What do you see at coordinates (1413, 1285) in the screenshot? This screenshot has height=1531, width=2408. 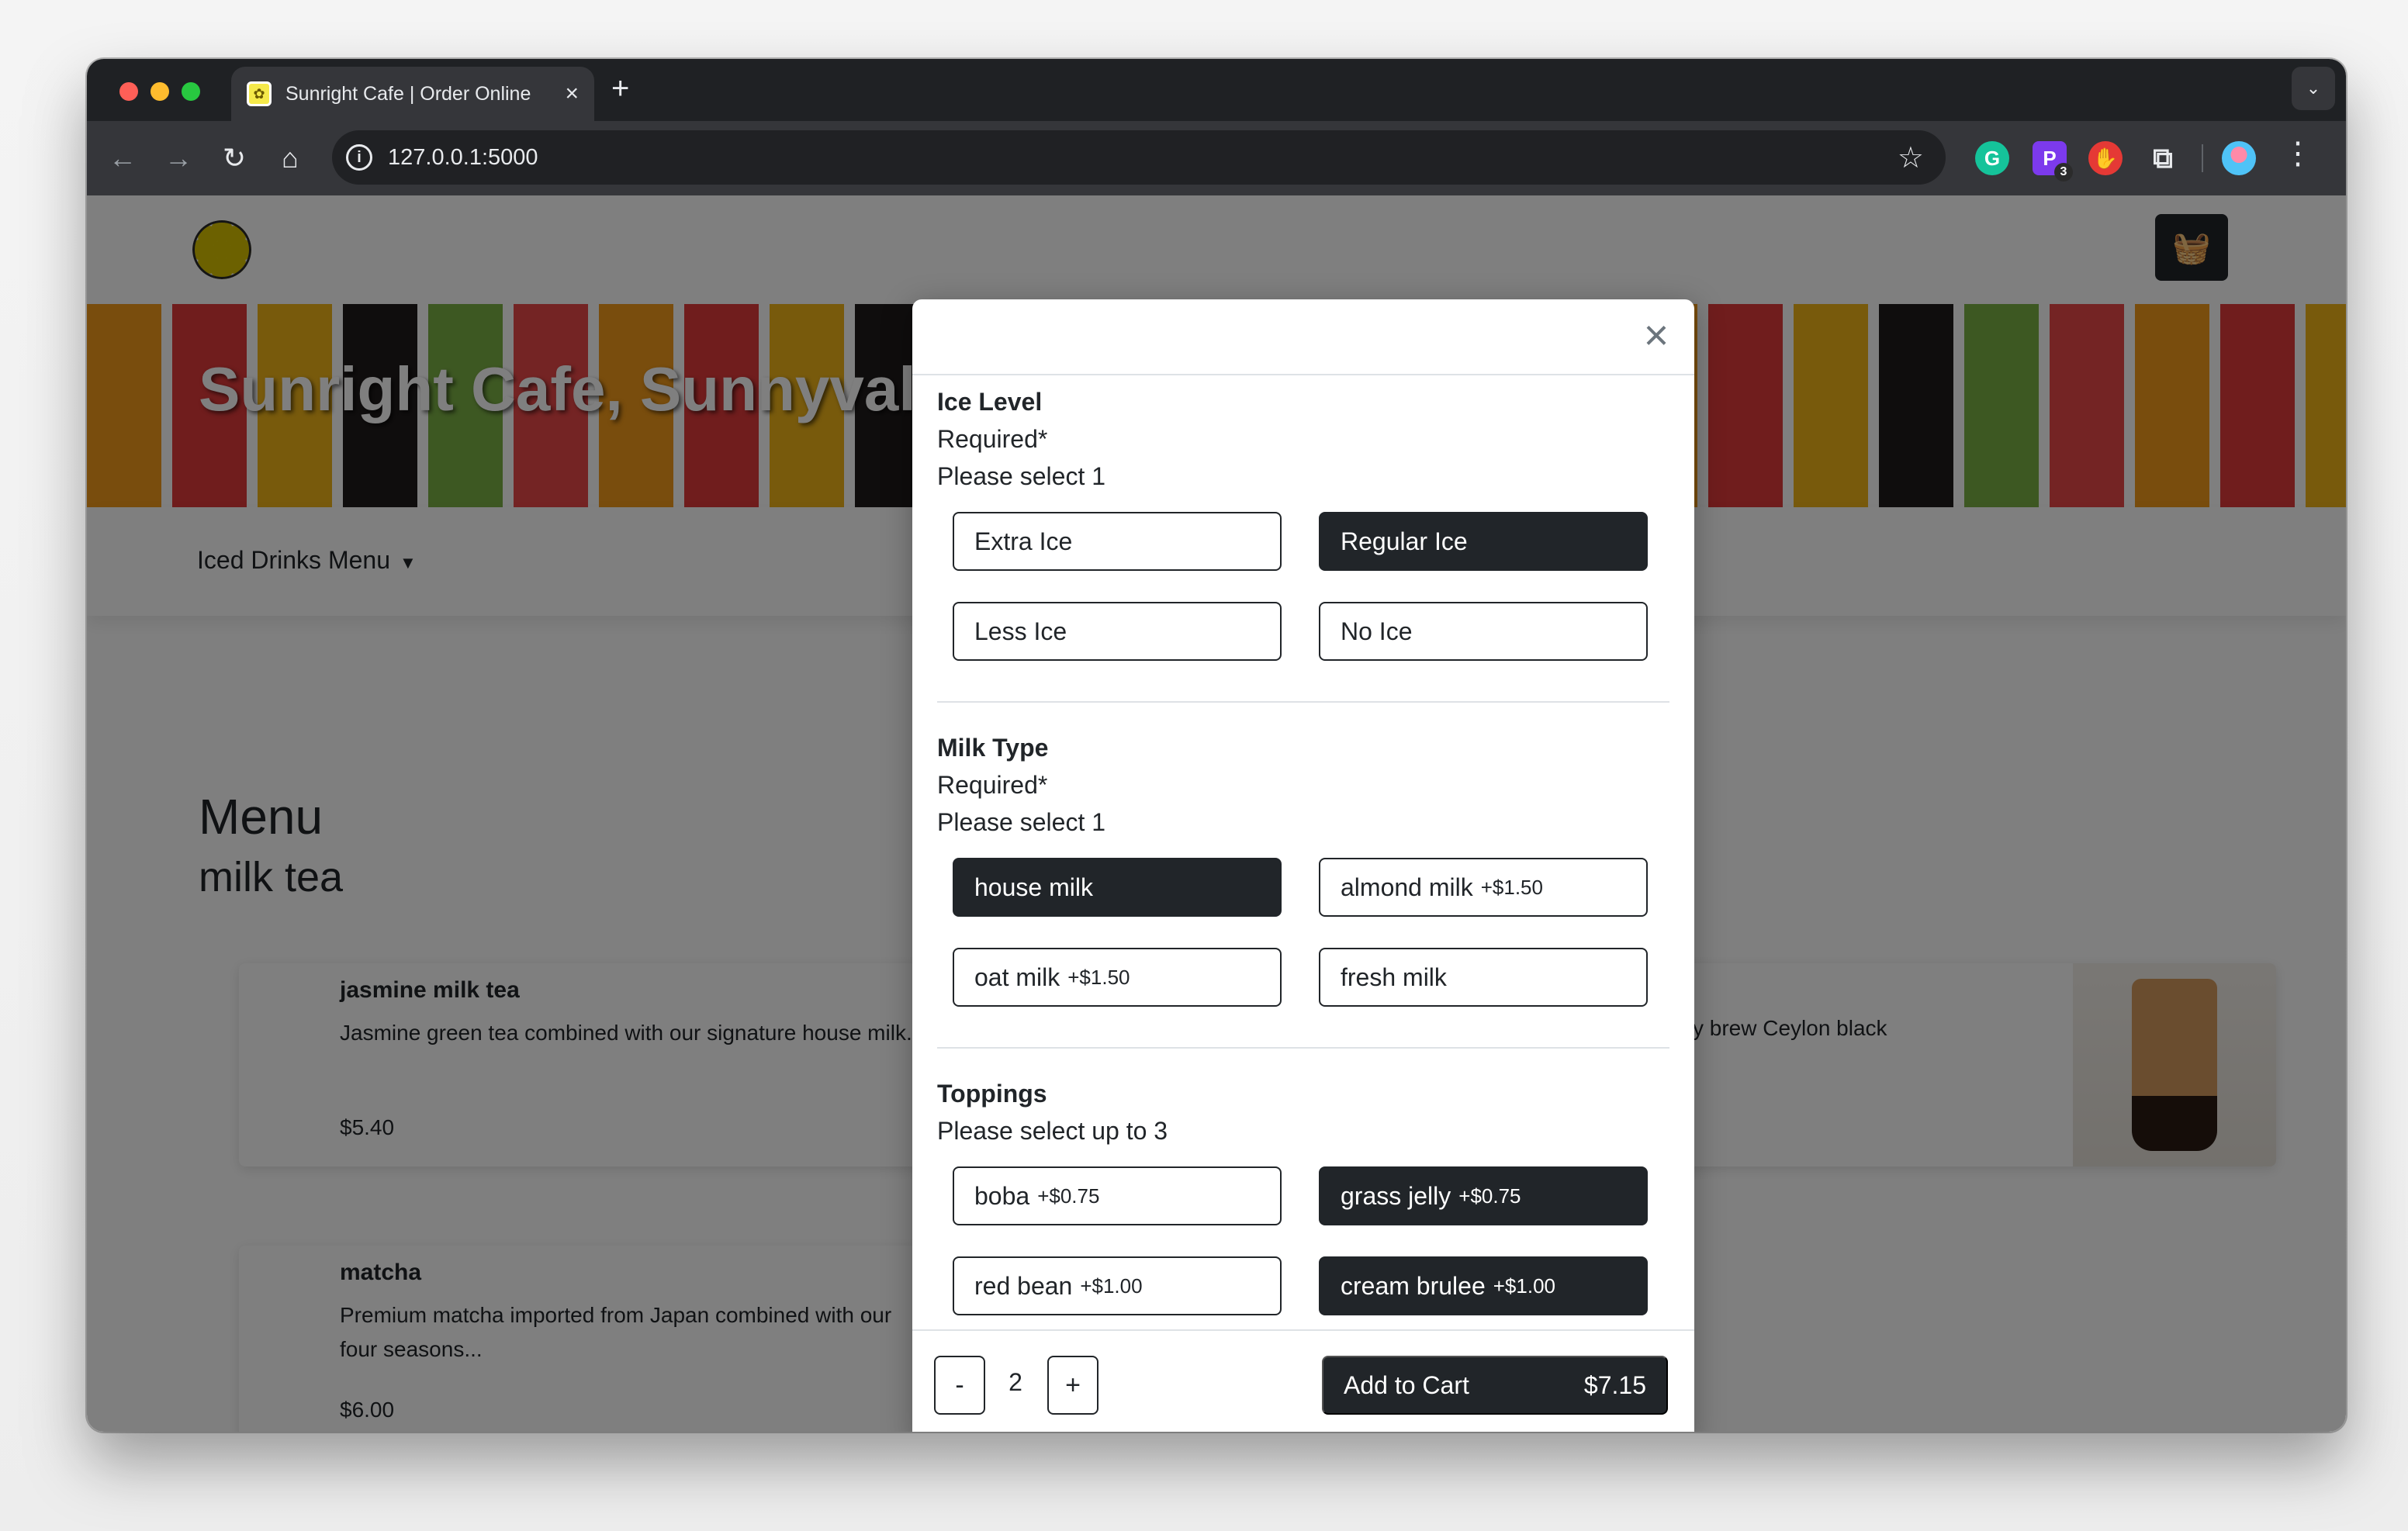 I see `option-label: cream brulee` at bounding box center [1413, 1285].